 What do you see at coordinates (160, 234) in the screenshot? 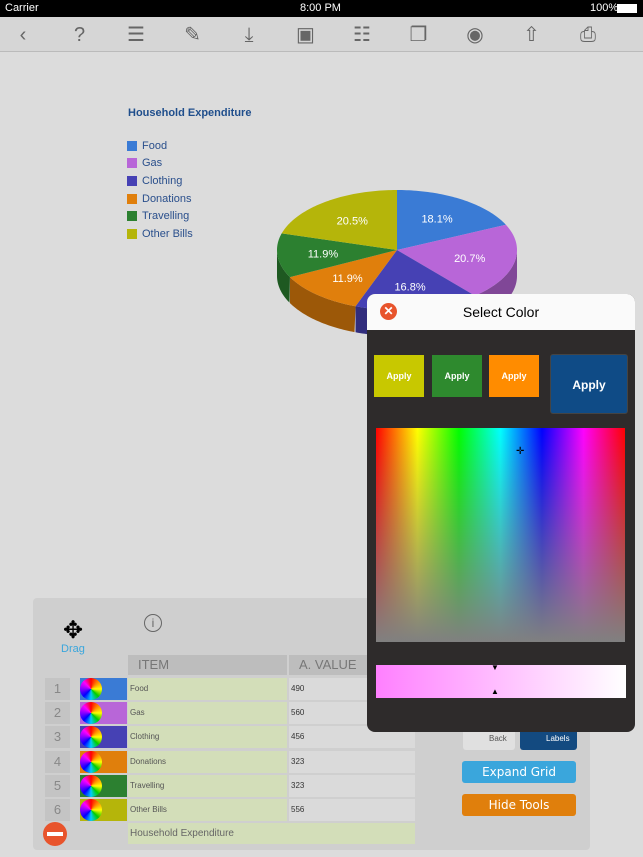
I see `legend-item: Other Bills` at bounding box center [160, 234].